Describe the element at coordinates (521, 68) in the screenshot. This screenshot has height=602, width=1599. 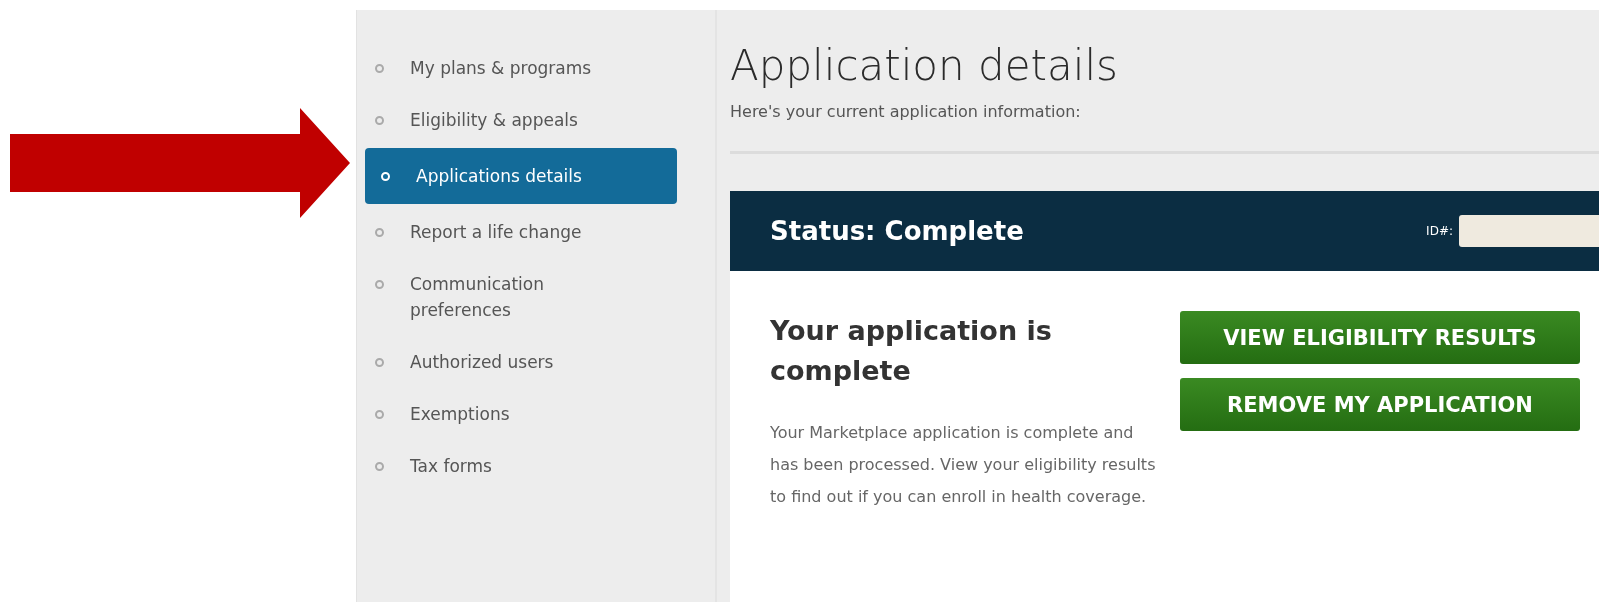
I see `sidebar-item: My plans & programs` at that location.